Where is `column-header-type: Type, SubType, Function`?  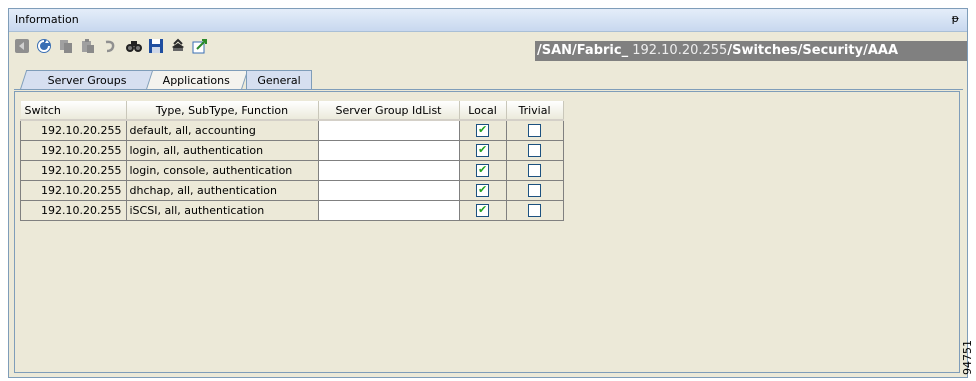 column-header-type: Type, SubType, Function is located at coordinates (222, 111).